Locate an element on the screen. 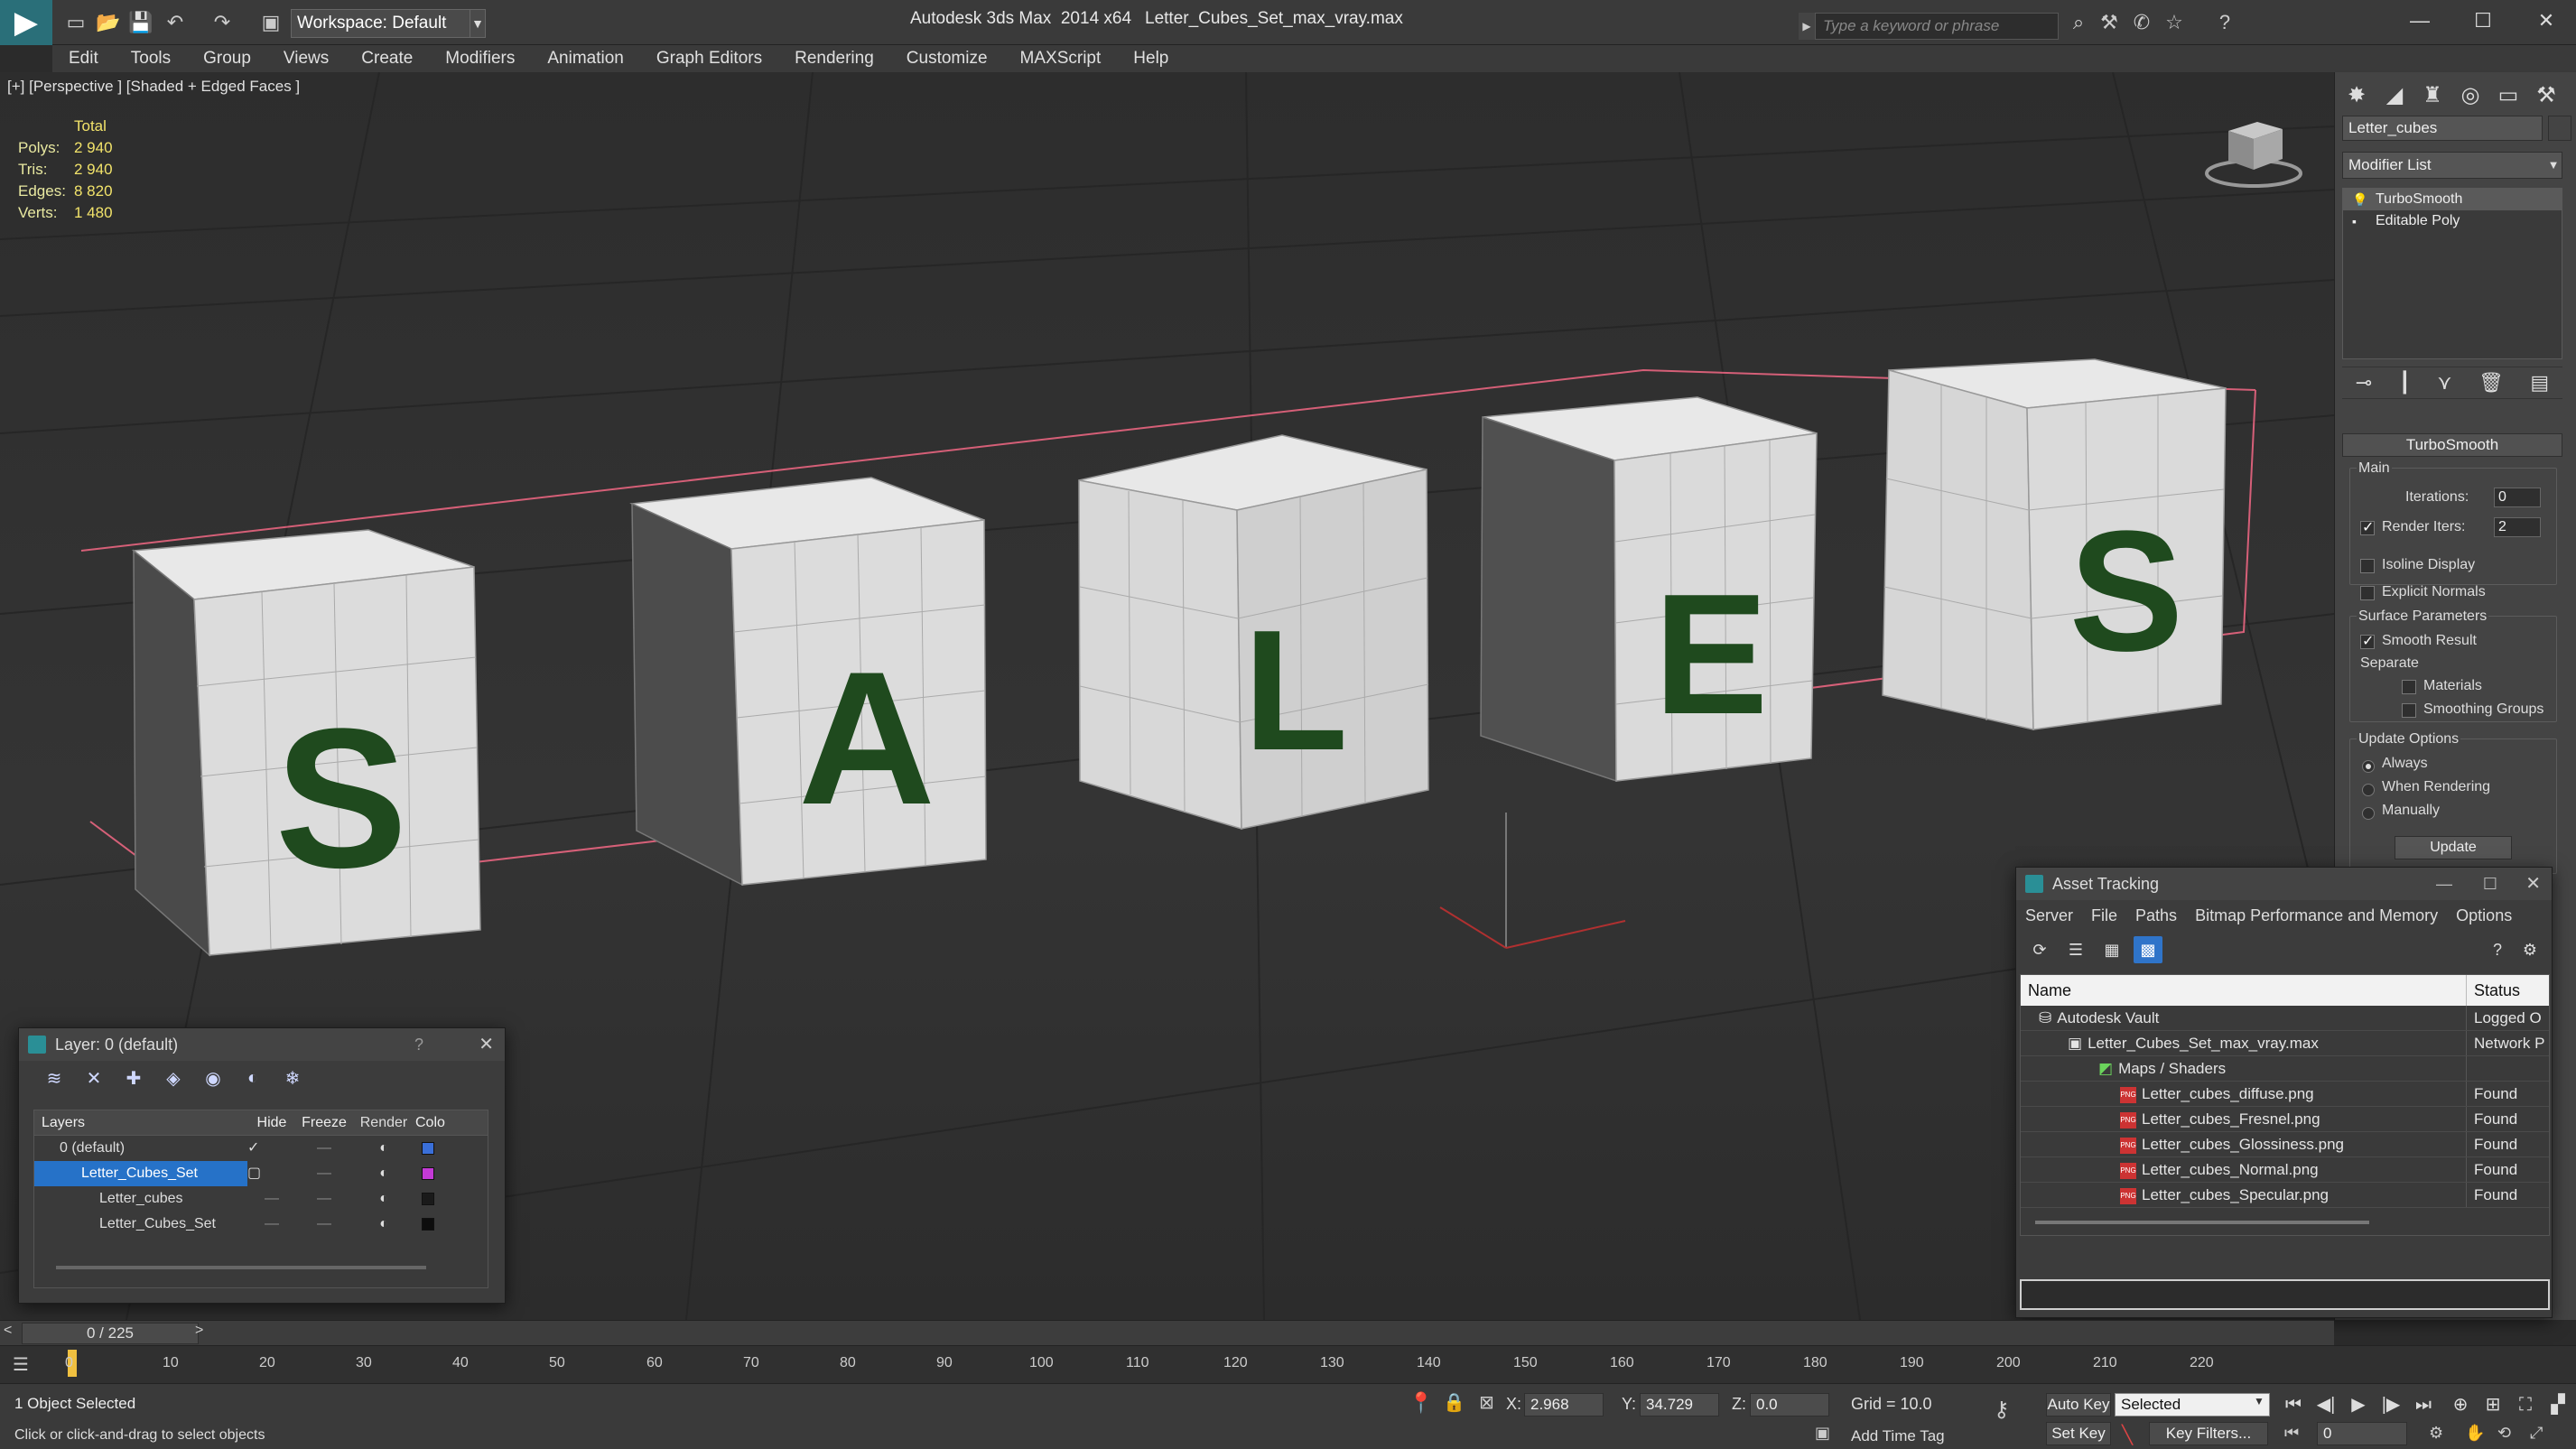  next-key-icon: |▶ is located at coordinates (2390, 1404).